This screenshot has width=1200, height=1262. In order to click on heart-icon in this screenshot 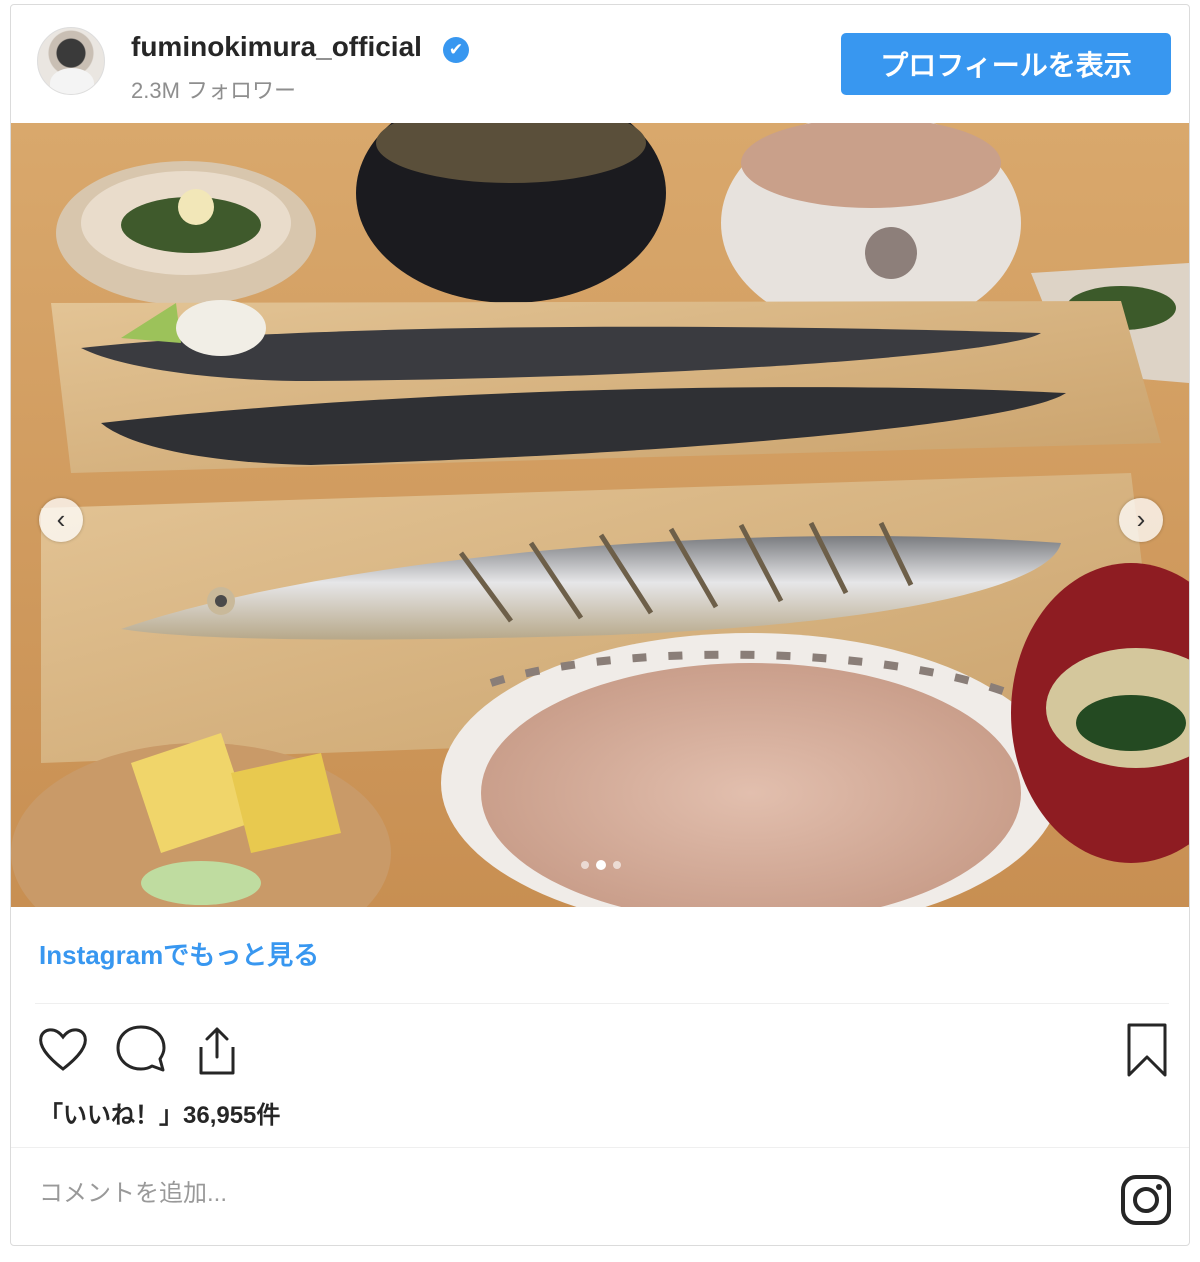, I will do `click(63, 1051)`.